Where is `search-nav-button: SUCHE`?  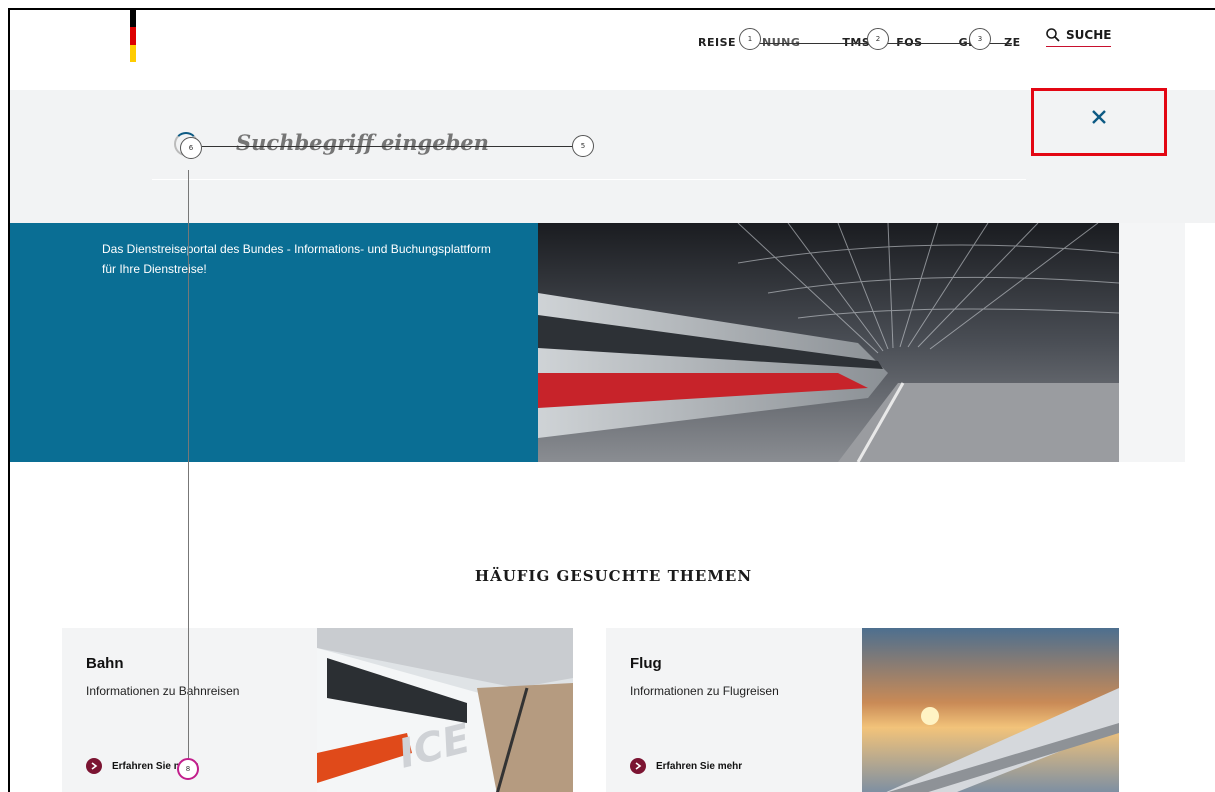 search-nav-button: SUCHE is located at coordinates (1079, 37).